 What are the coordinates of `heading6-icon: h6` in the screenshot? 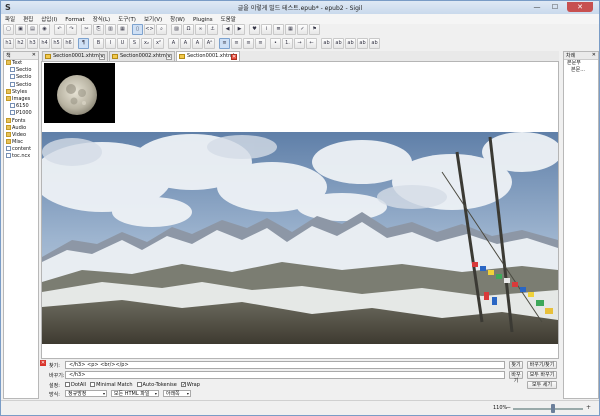 It's located at (68, 43).